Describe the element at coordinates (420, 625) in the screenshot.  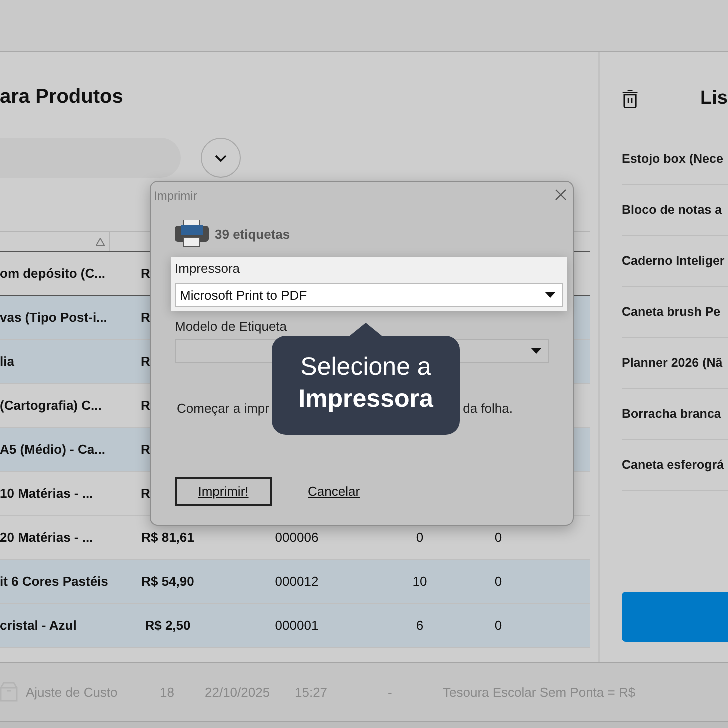
I see `quantity-cell-text: 6` at that location.